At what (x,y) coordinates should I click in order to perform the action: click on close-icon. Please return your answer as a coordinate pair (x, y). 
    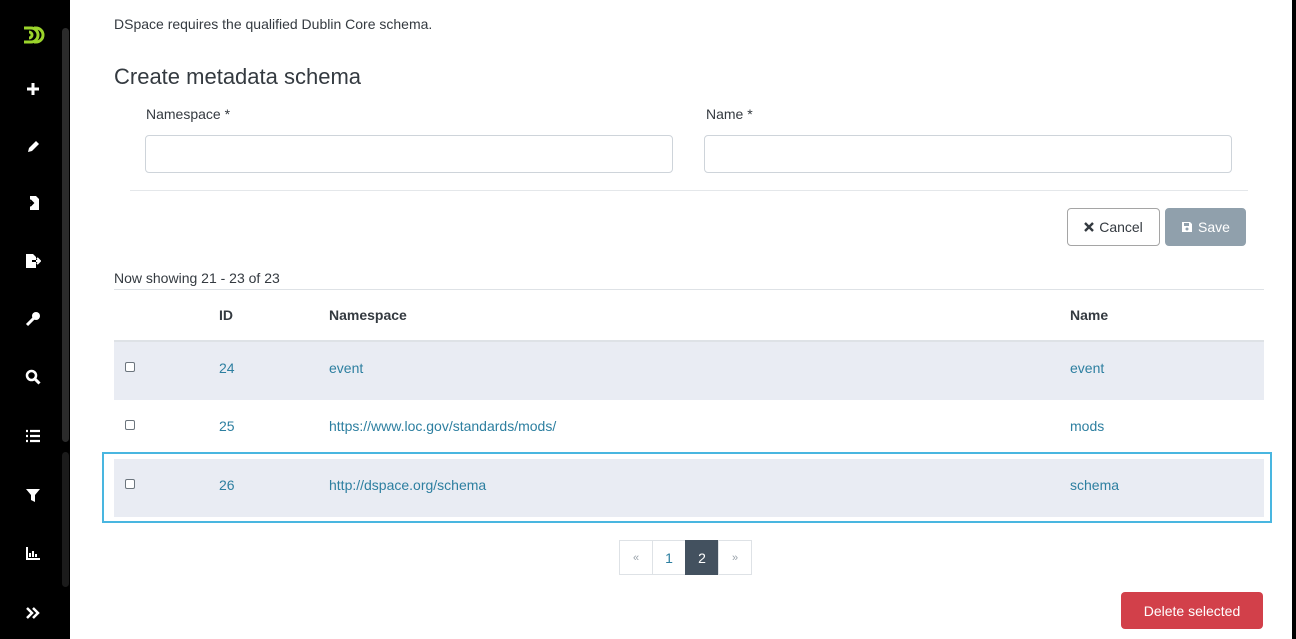
    Looking at the image, I should click on (1089, 227).